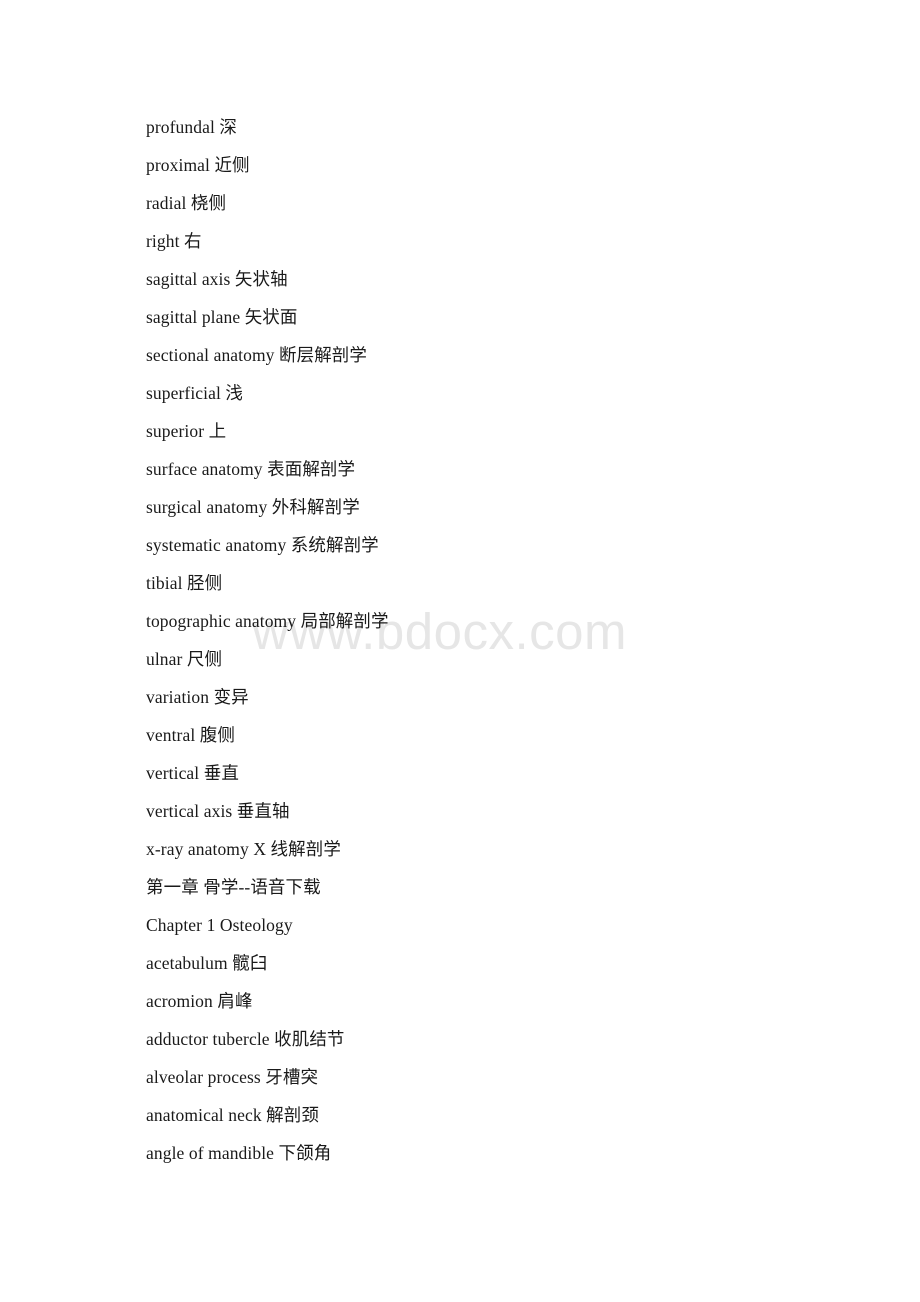 This screenshot has height=1302, width=920. Describe the element at coordinates (245, 1039) in the screenshot. I see `glossary-line: adductor tubercle 收肌结节` at that location.